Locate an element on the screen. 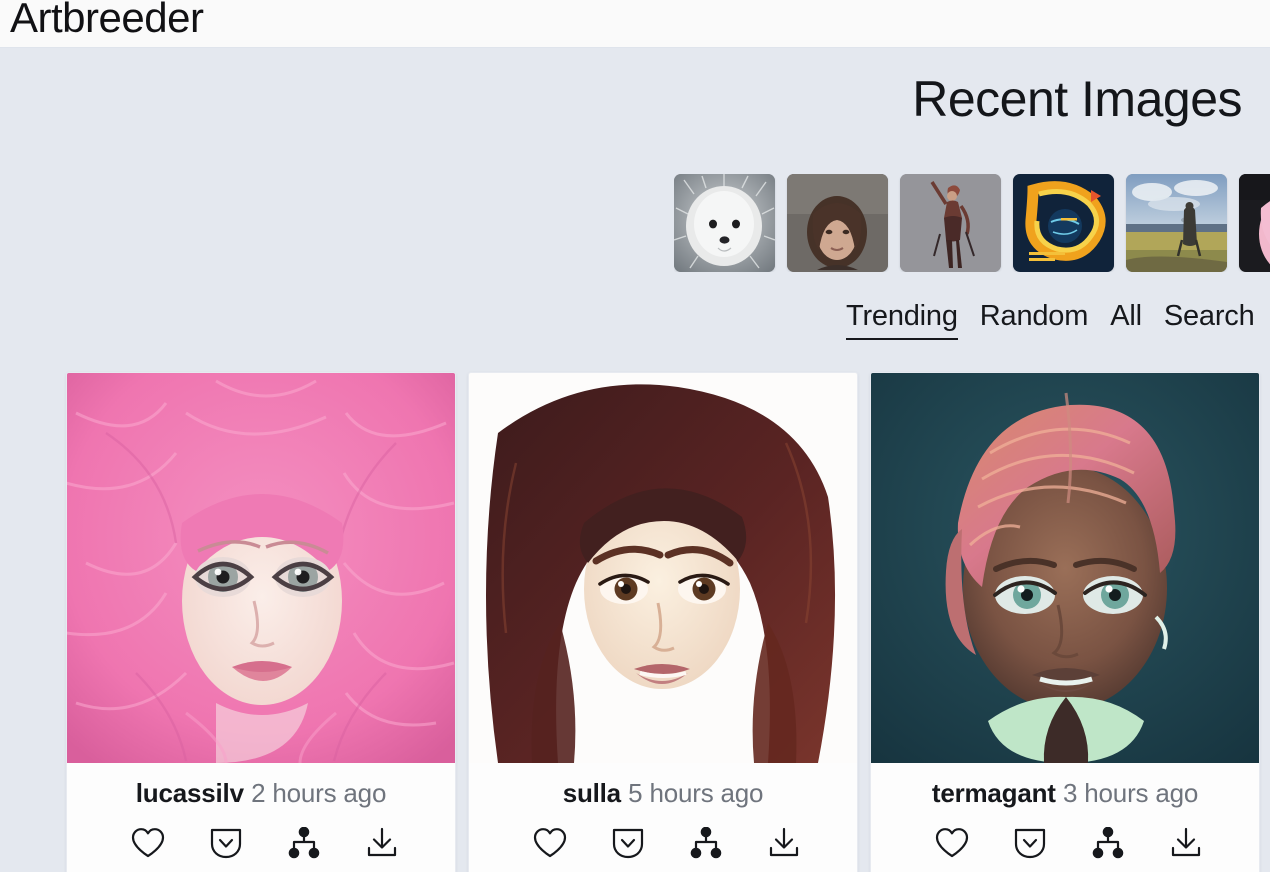  card-image-auburn-hair-woman is located at coordinates (663, 568).